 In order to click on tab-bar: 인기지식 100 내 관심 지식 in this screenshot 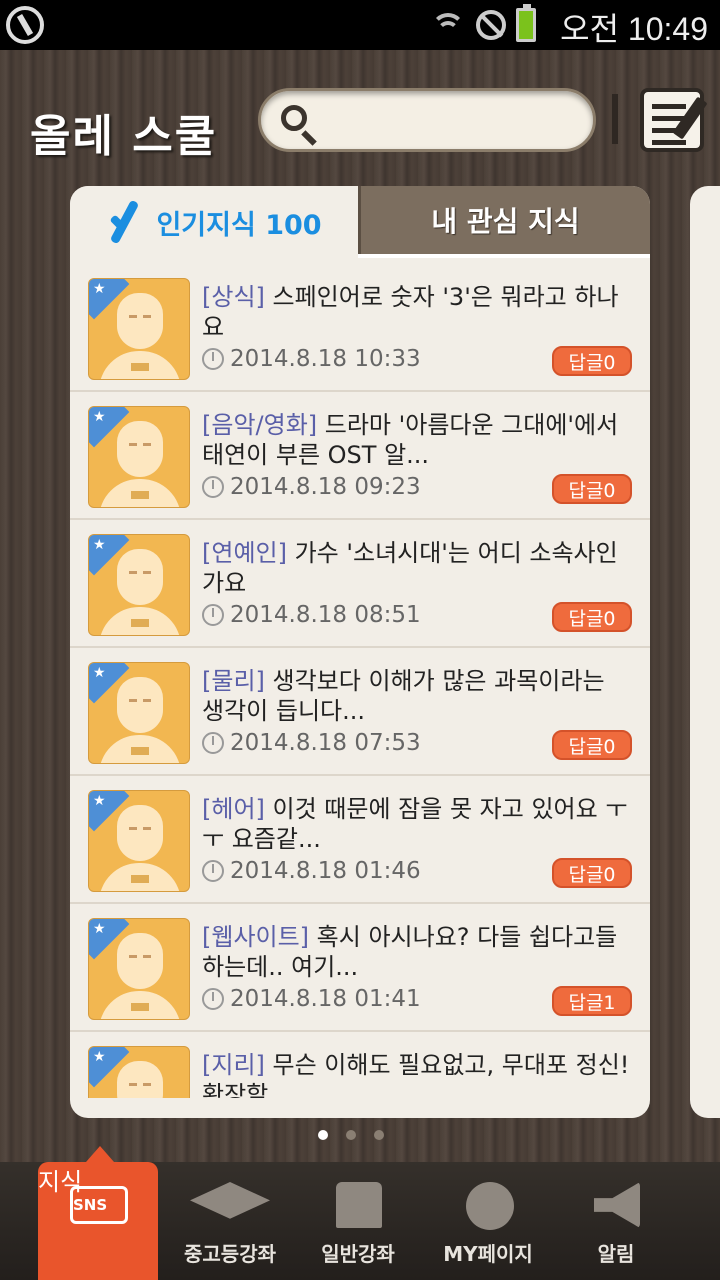, I will do `click(360, 222)`.